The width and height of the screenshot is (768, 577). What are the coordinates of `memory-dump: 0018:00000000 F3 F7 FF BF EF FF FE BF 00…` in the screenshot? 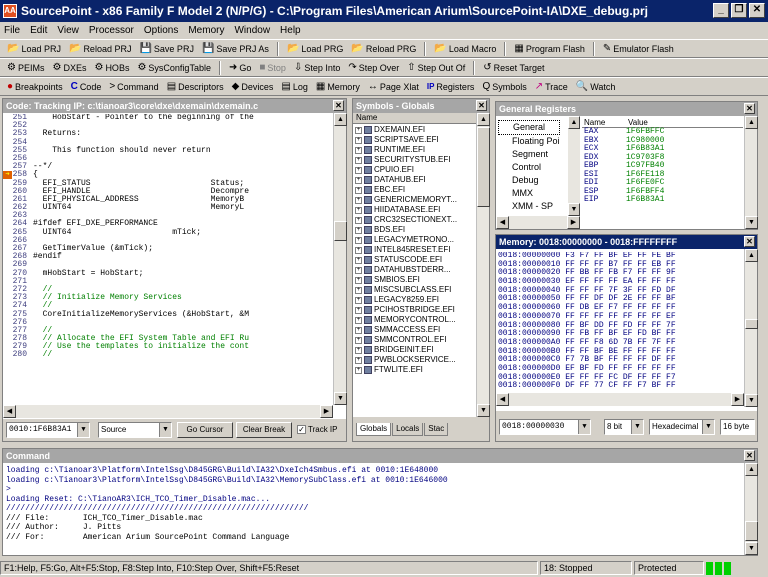 It's located at (621, 322).